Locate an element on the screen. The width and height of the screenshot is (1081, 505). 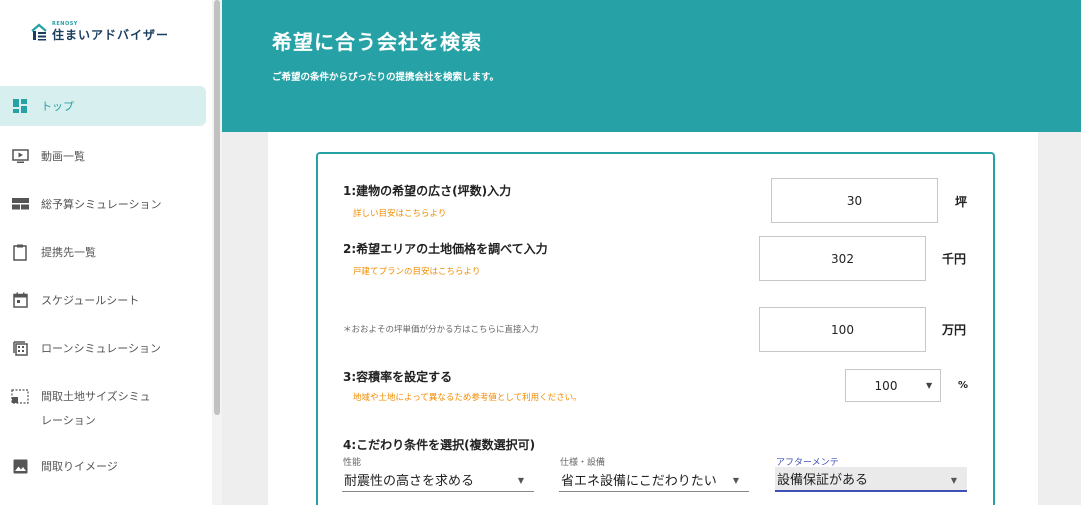
performance-select: 耐震性の高さを求める ▼ is located at coordinates (438, 479).